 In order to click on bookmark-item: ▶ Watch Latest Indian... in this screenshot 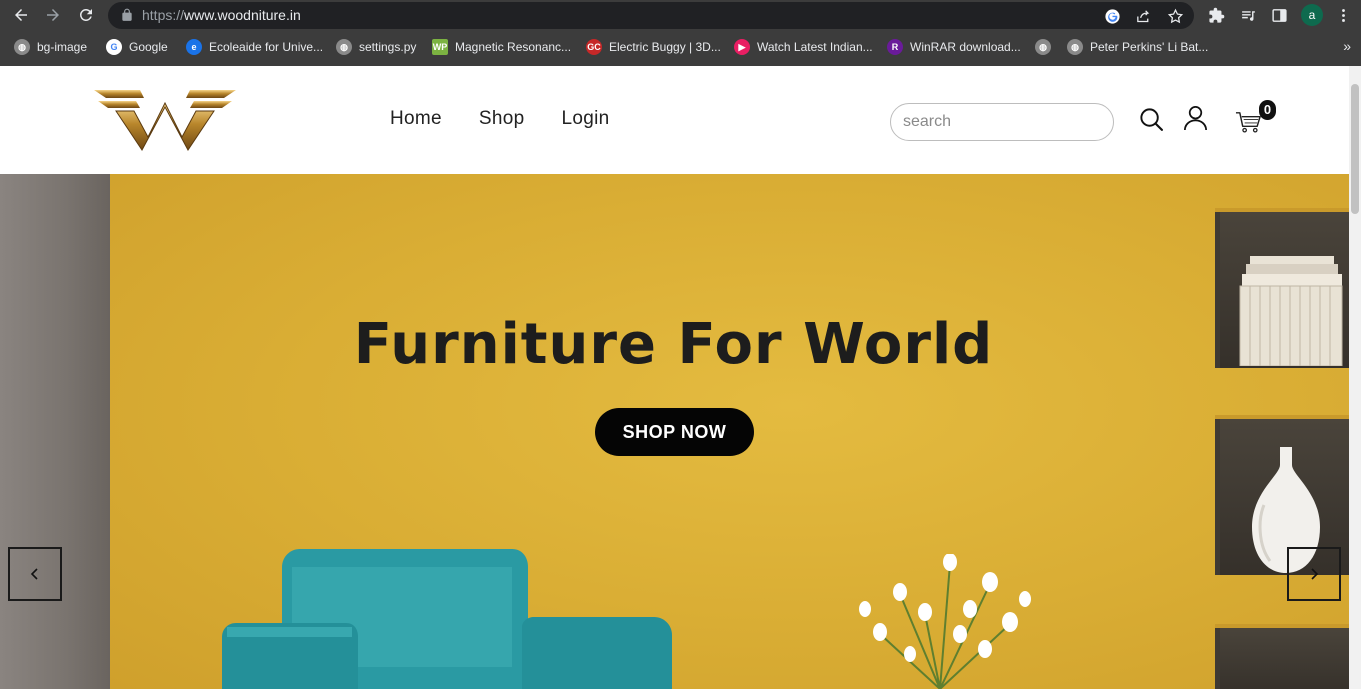, I will do `click(803, 47)`.